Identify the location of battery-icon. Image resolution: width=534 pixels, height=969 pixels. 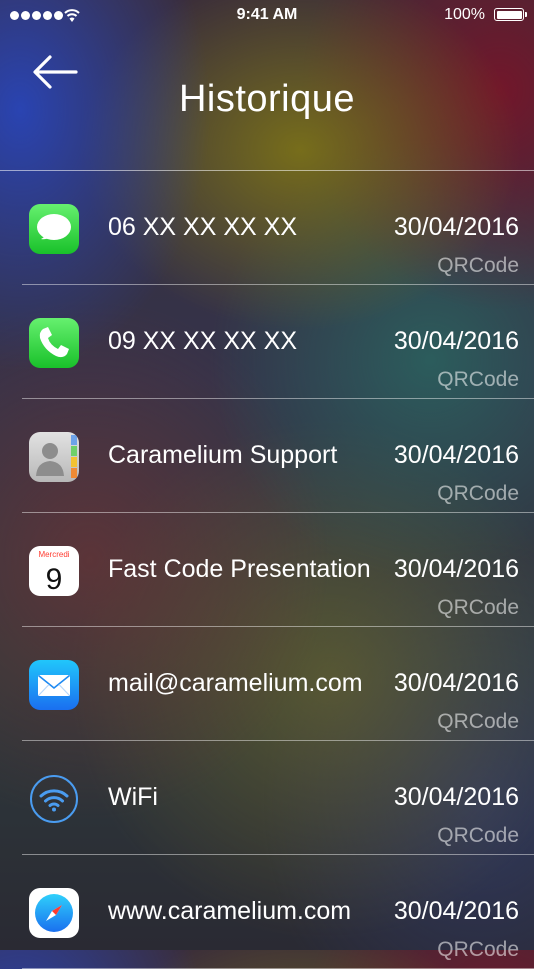
(510, 14).